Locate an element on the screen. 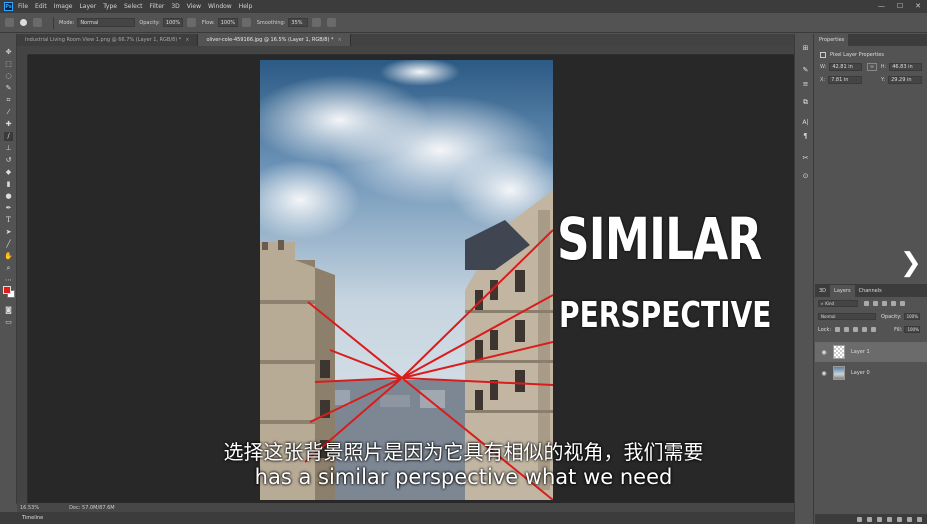  eraser-tool-icon: ◆ is located at coordinates (8, 172).